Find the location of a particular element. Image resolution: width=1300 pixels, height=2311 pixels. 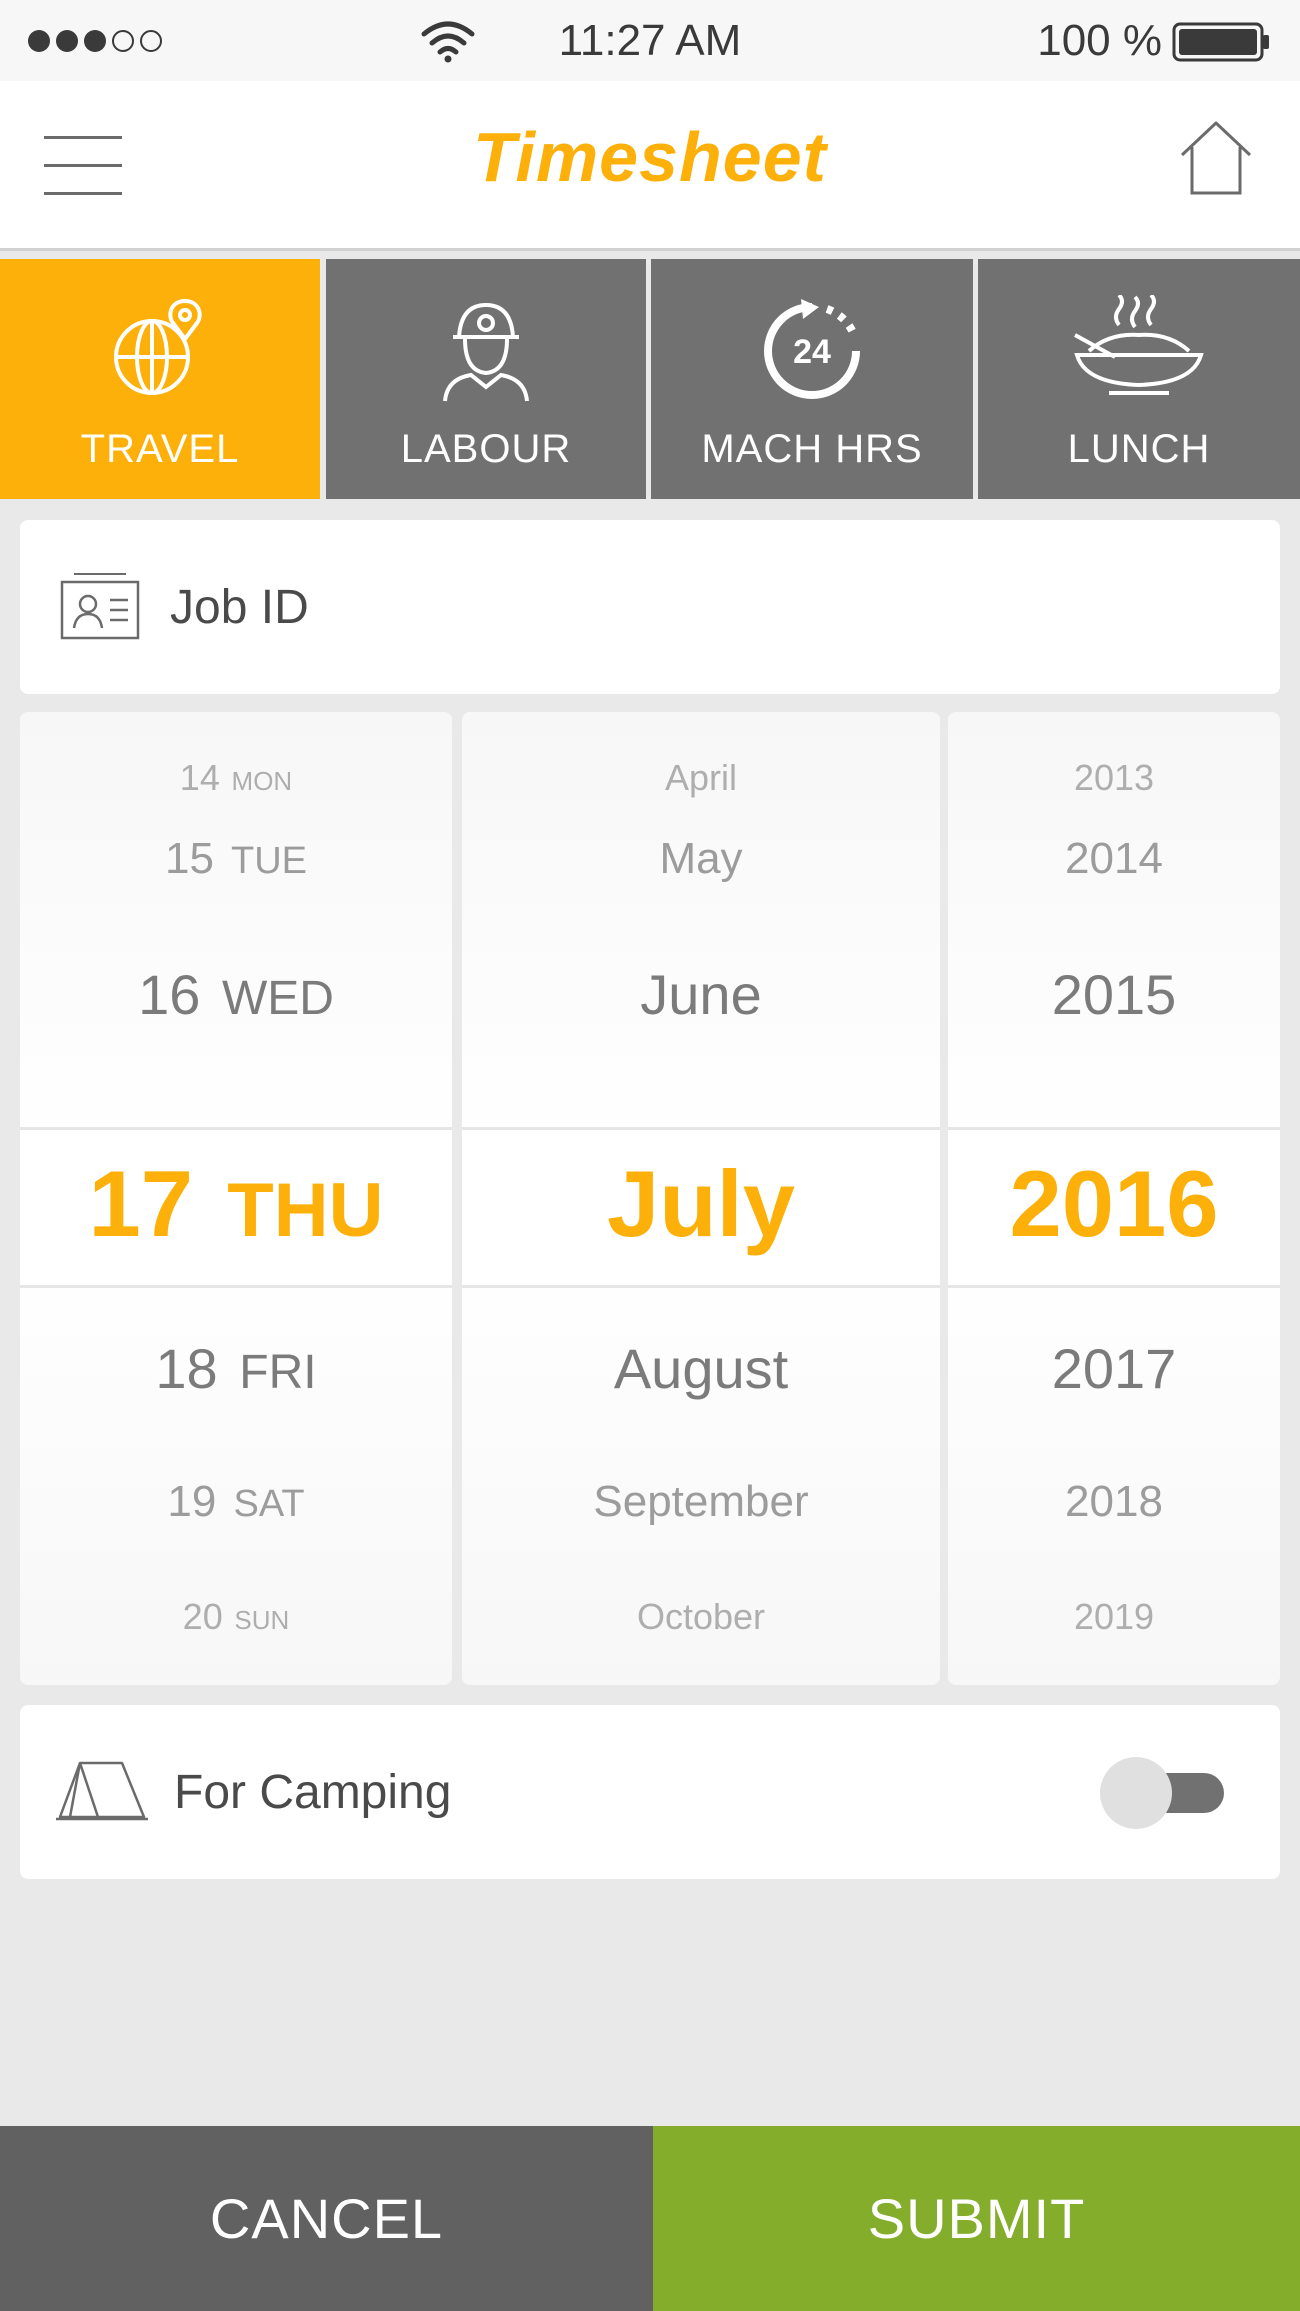

month-option: August is located at coordinates (701, 1368).